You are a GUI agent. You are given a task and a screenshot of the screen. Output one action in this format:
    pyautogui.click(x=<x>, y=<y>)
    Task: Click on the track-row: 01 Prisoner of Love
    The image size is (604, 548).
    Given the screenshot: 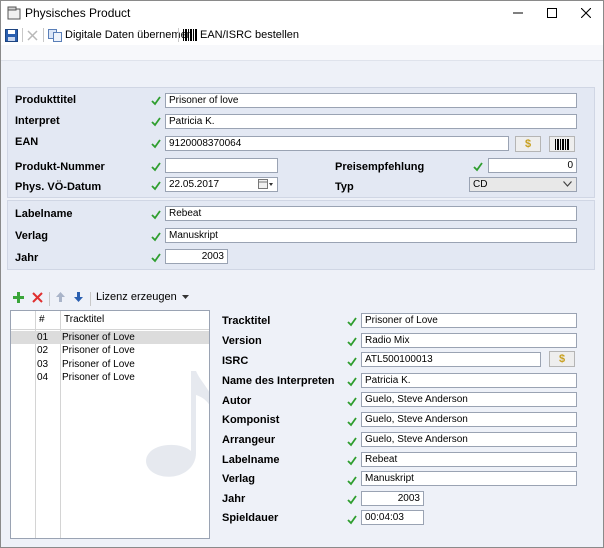 What is the action you would take?
    pyautogui.click(x=110, y=337)
    